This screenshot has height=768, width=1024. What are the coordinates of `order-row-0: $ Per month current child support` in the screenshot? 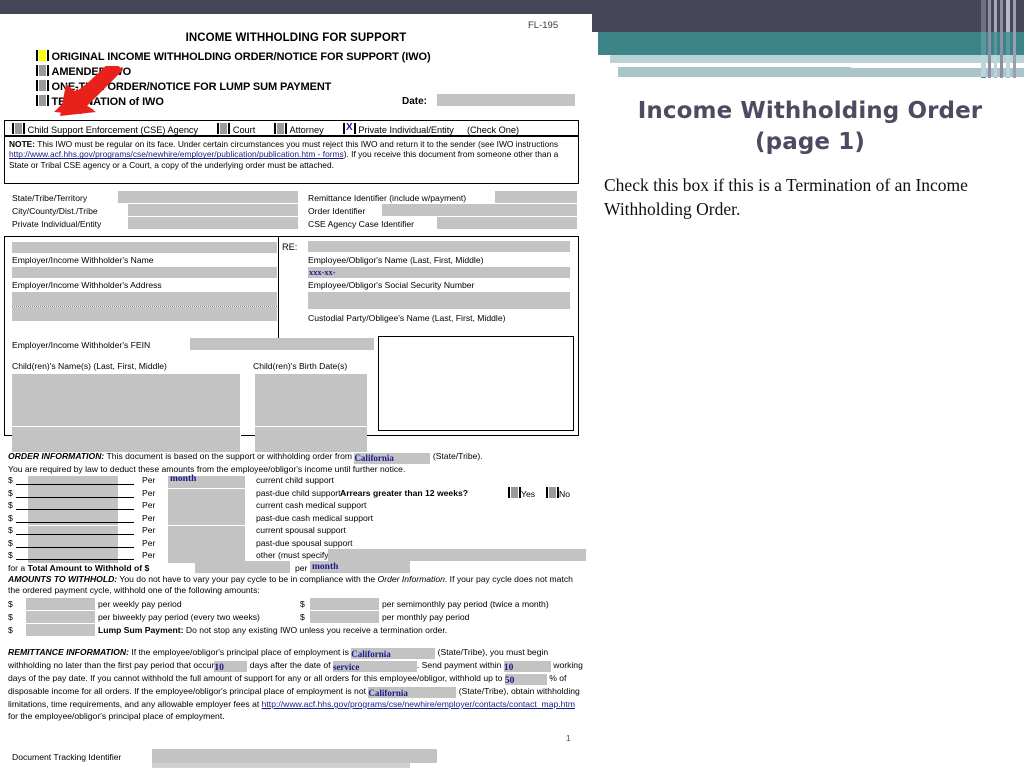 It's located at (171, 479).